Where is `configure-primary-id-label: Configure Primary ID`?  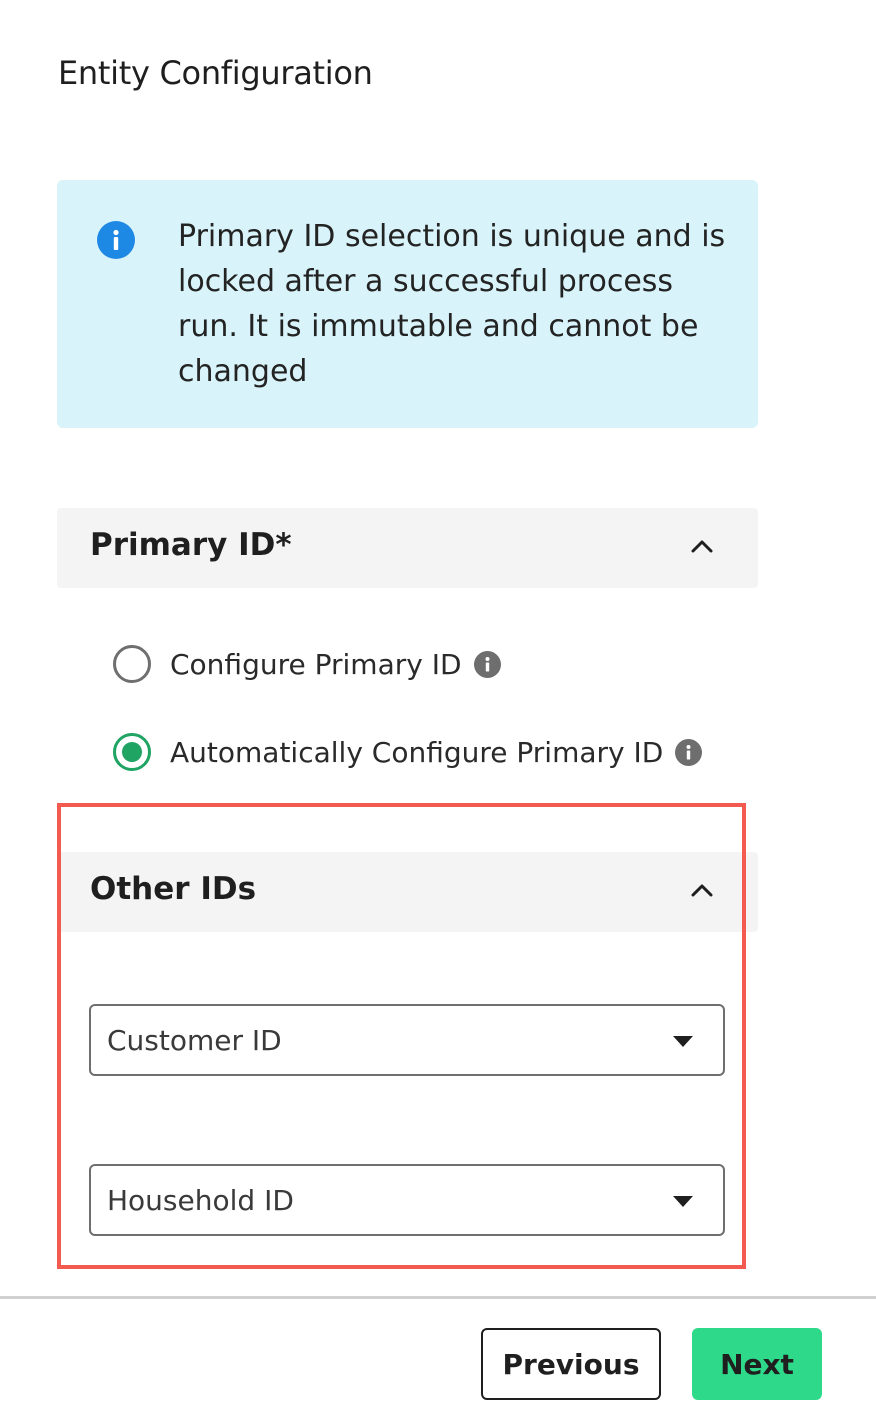
configure-primary-id-label: Configure Primary ID is located at coordinates (316, 664).